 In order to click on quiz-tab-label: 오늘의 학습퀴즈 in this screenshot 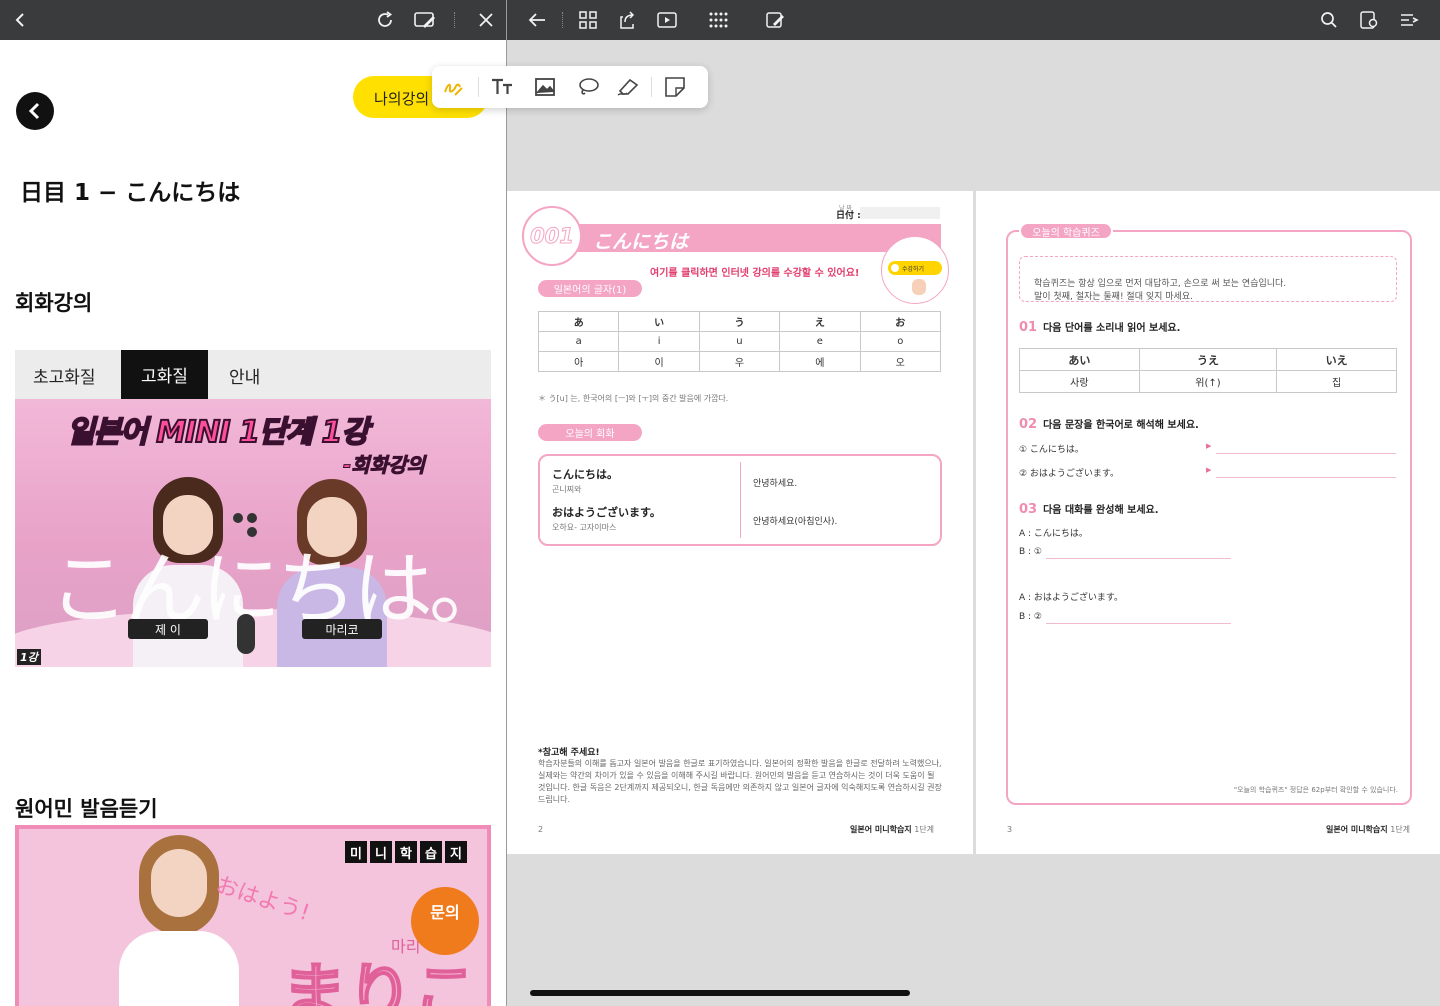, I will do `click(1066, 233)`.